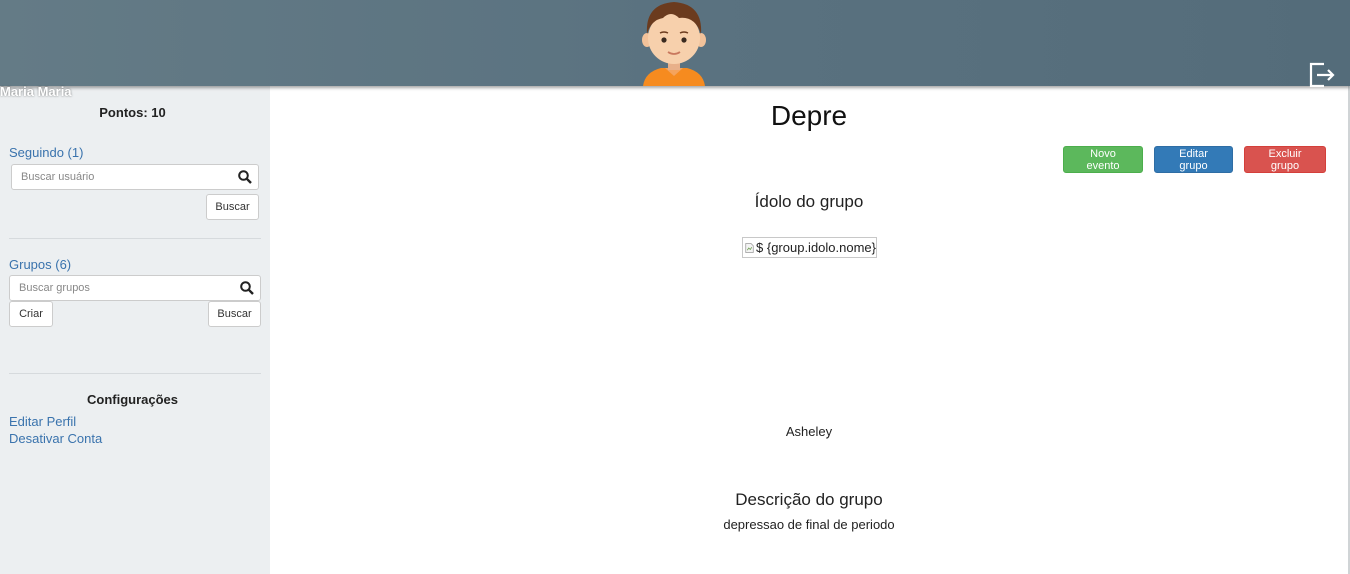 The height and width of the screenshot is (574, 1350). What do you see at coordinates (1103, 159) in the screenshot?
I see `new-event-button: Novo evento` at bounding box center [1103, 159].